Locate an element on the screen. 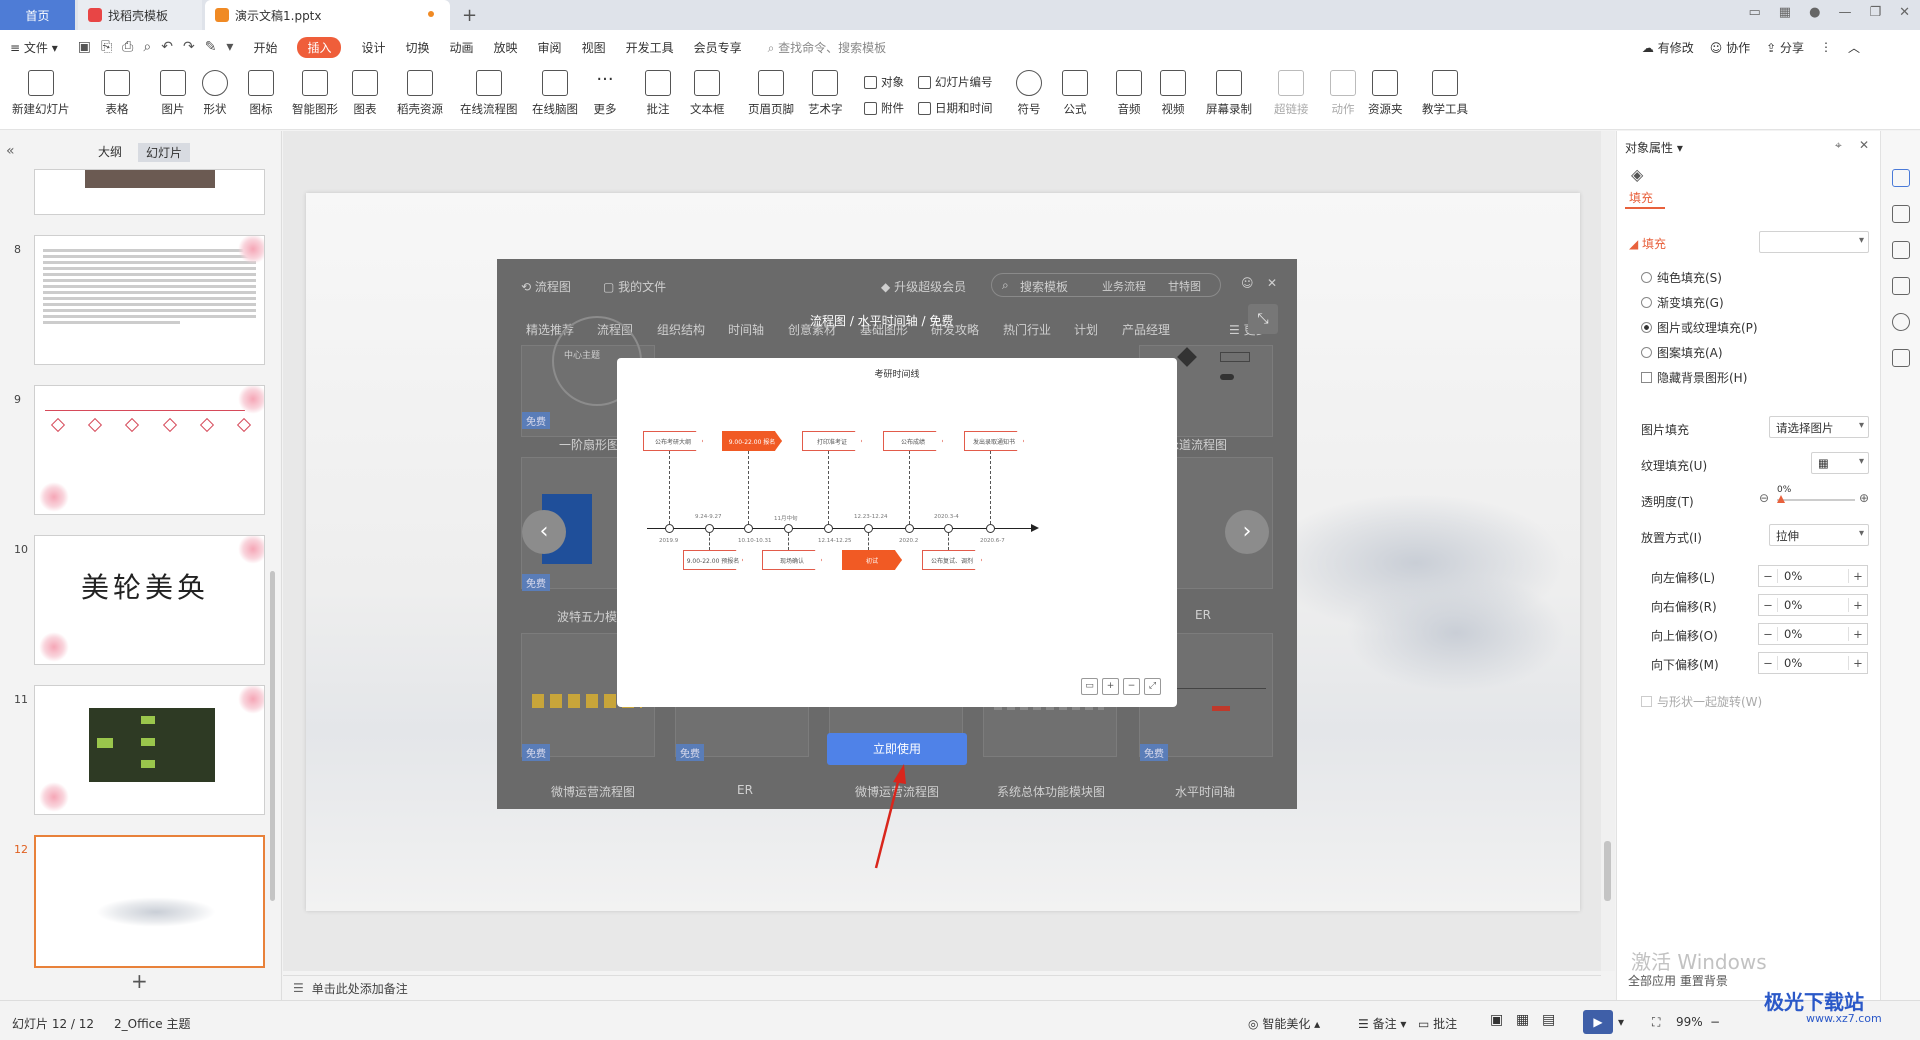 The width and height of the screenshot is (1920, 1040). transition-icon is located at coordinates (1901, 250).